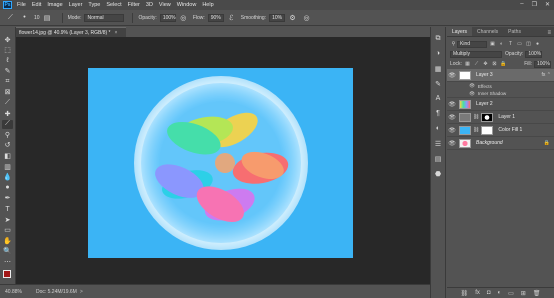  What do you see at coordinates (521, 4) in the screenshot?
I see `minimize-button: –` at bounding box center [521, 4].